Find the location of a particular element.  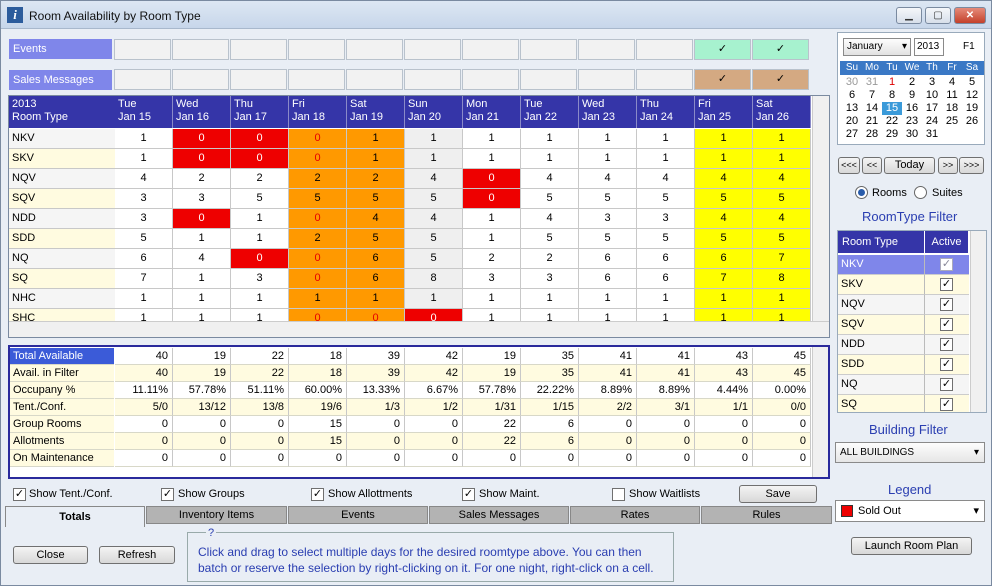

calendar-day: 31 is located at coordinates (872, 82).